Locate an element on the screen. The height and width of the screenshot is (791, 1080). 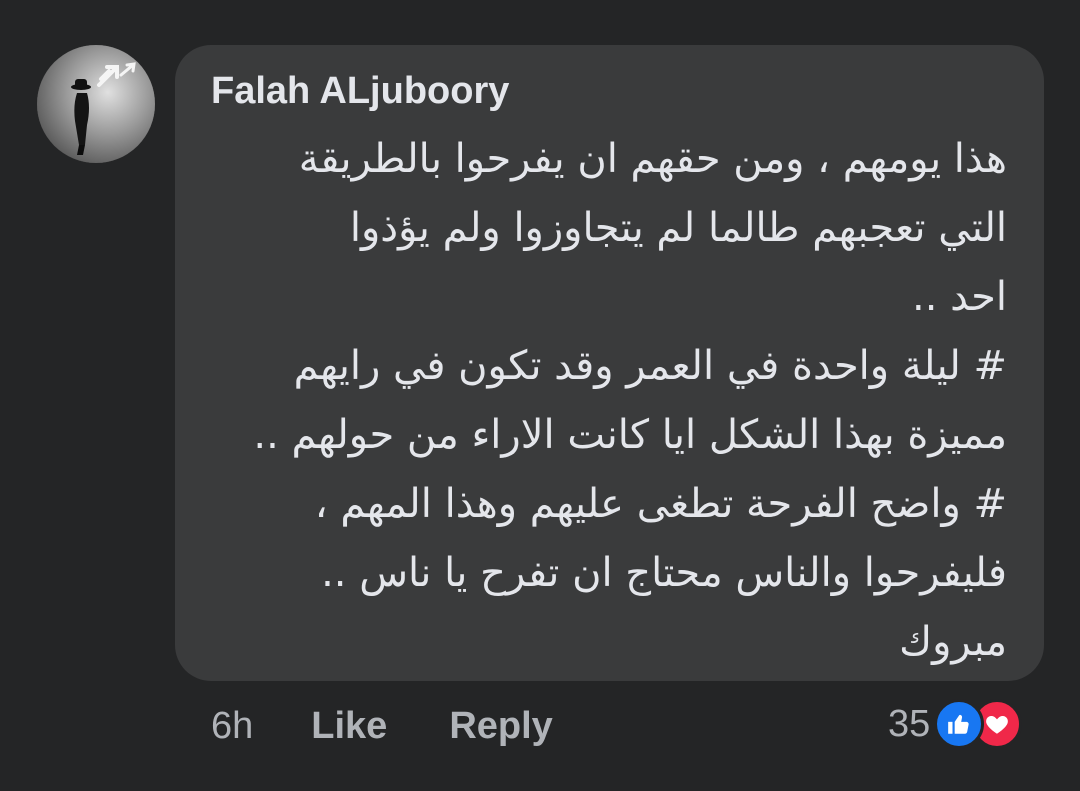
reply-button: Reply is located at coordinates (500, 726).